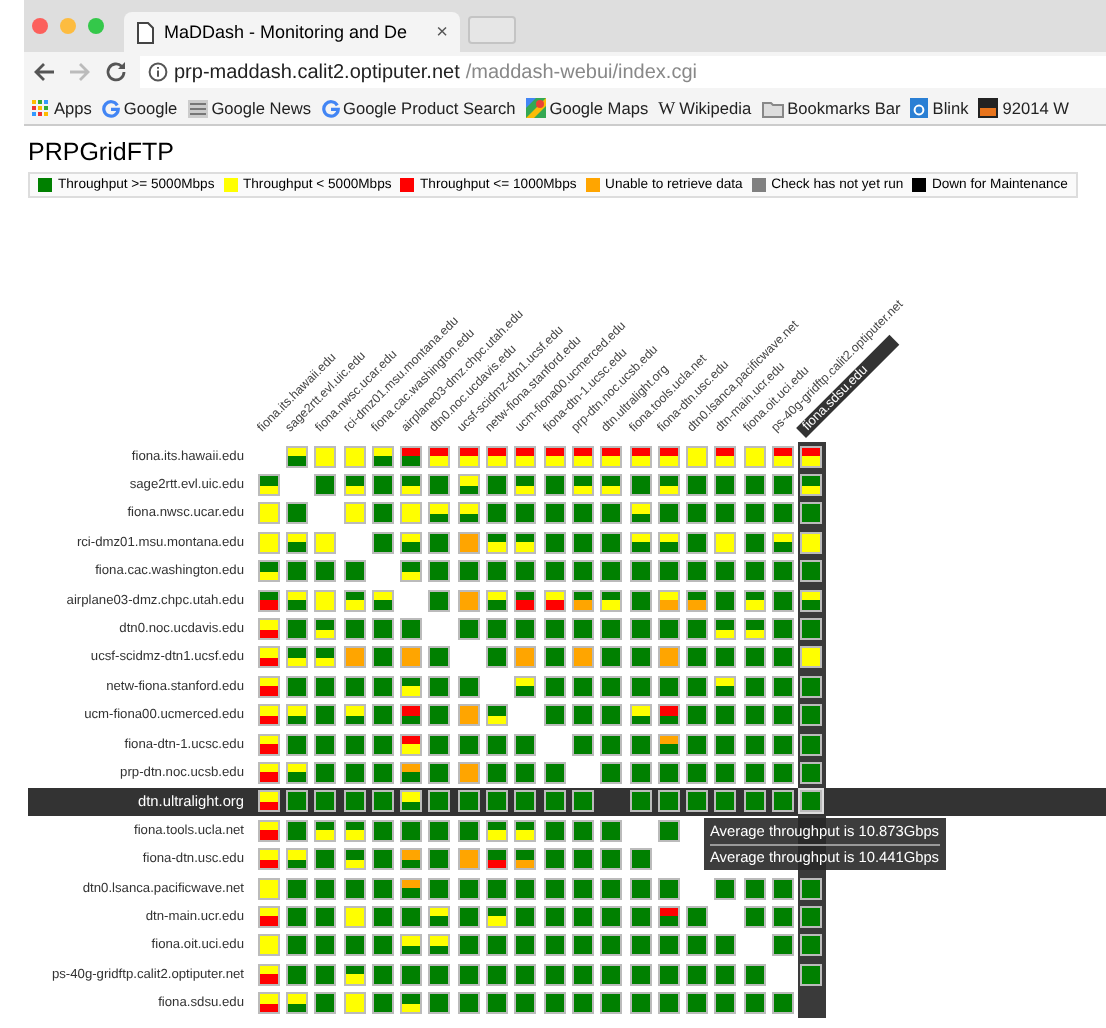 This screenshot has width=1106, height=1028. Describe the element at coordinates (44, 72) in the screenshot. I see `back-icon` at that location.